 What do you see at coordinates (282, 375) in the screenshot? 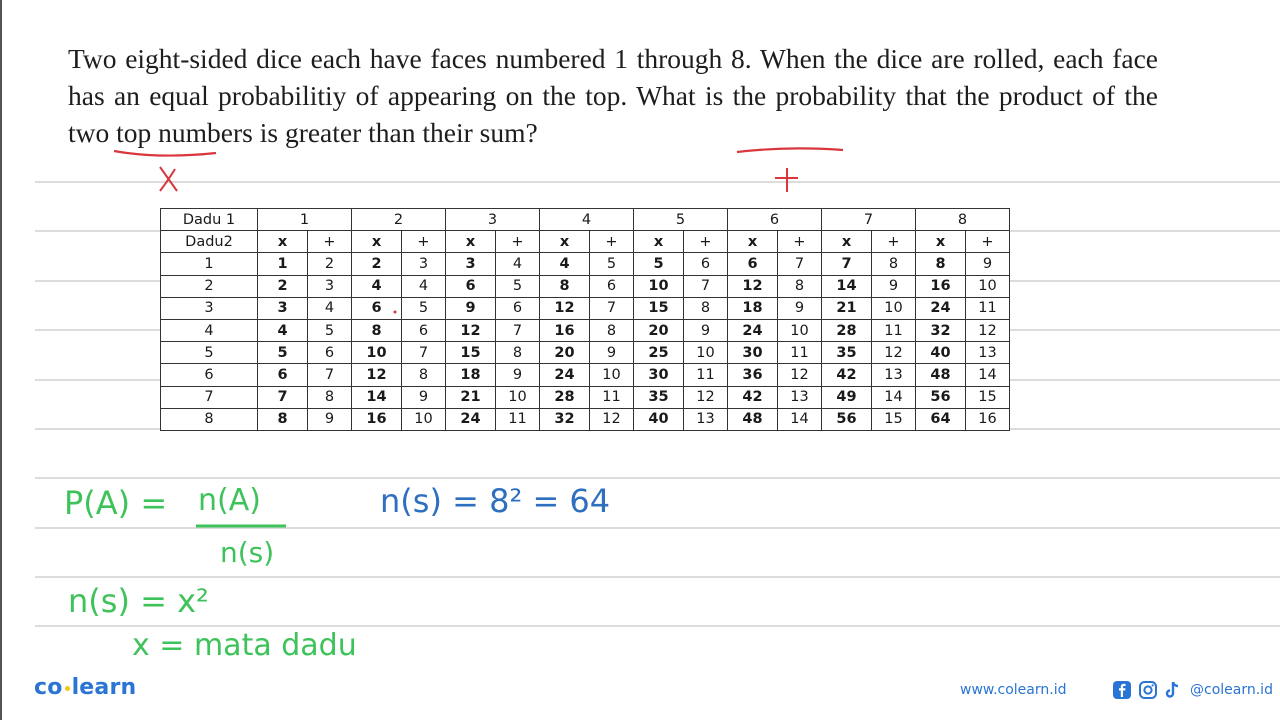
I see `product-cell: 6` at bounding box center [282, 375].